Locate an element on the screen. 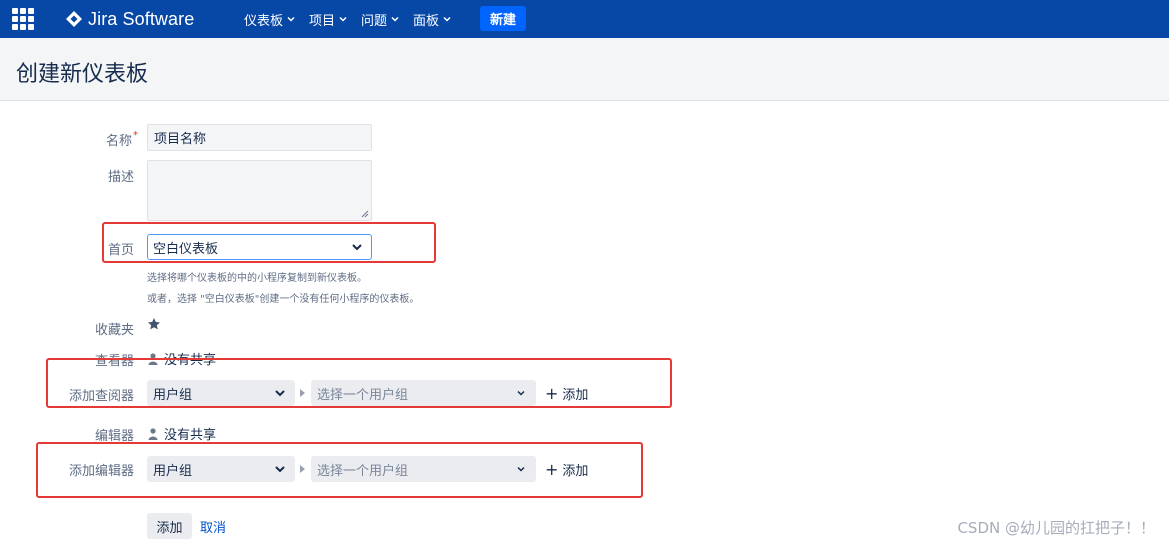  watermark: CSDN @幼儿园的扛把子！！ is located at coordinates (1056, 528).